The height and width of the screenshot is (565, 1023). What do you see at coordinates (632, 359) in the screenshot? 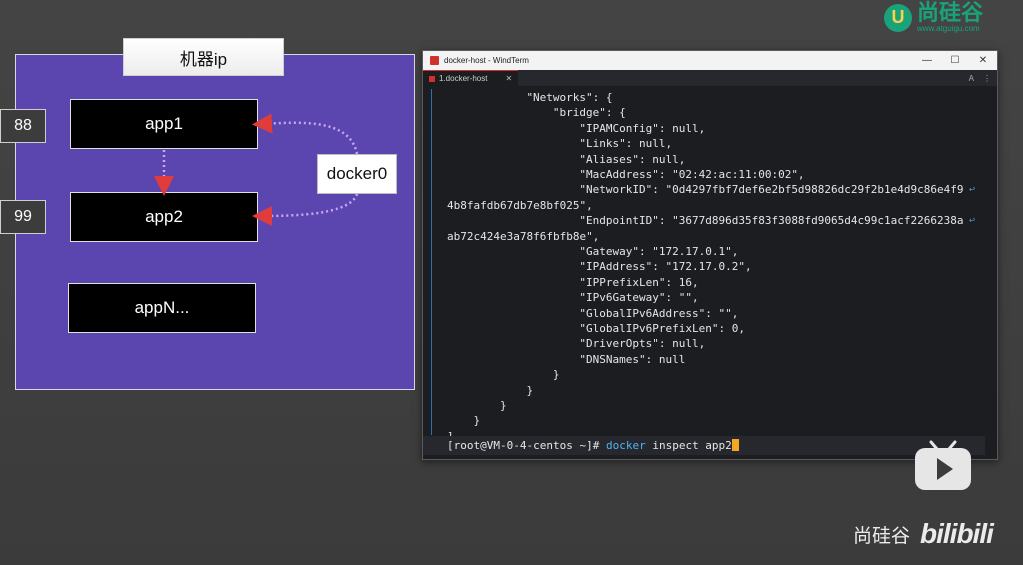
I see `terminal-line: "DNSNames": null` at bounding box center [632, 359].